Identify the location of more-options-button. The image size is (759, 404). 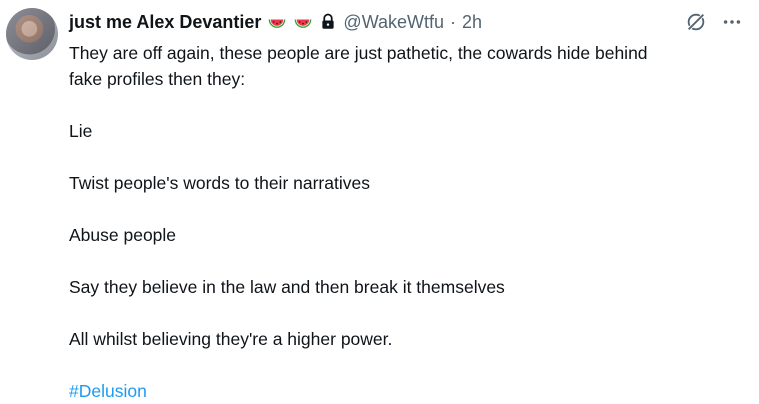
(732, 22).